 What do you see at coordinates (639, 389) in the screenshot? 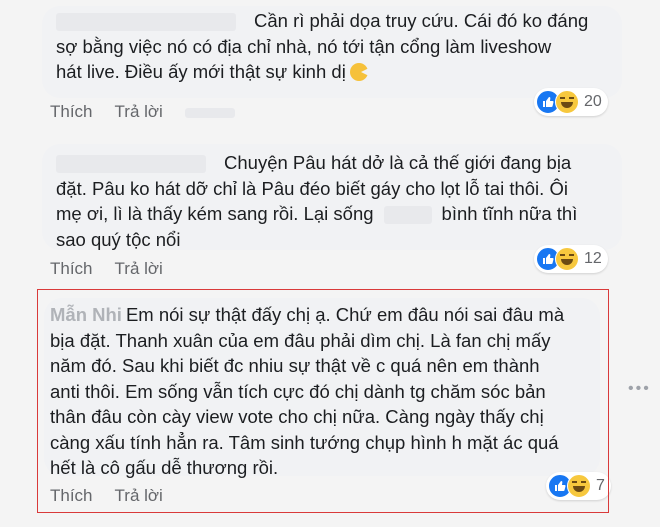
I see `more-options-icon: •••` at bounding box center [639, 389].